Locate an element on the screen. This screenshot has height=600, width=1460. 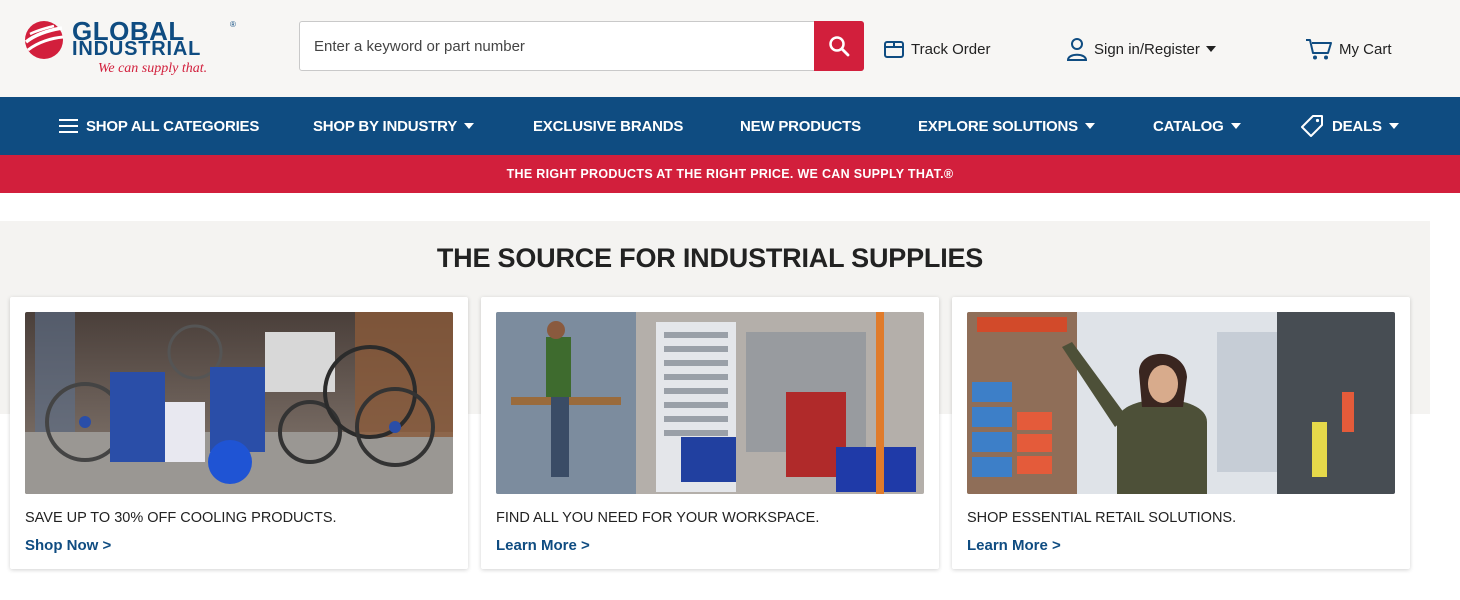
nav-explore-solutions-label: EXPLORE SOLUTIONS is located at coordinates (998, 126).